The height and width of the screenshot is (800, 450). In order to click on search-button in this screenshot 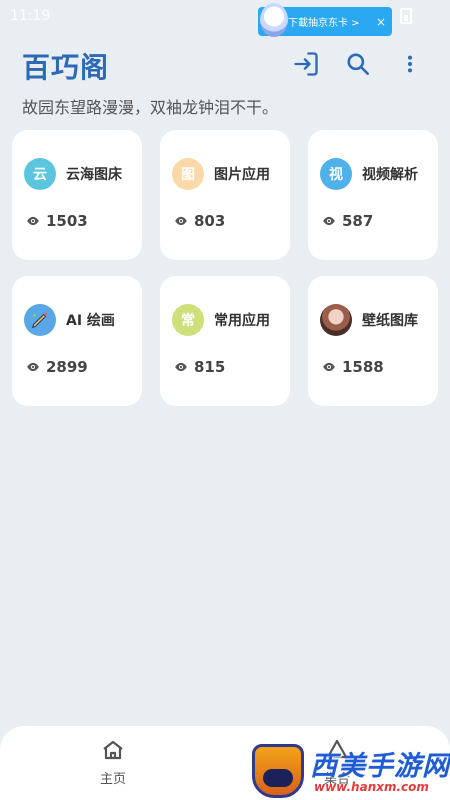, I will do `click(358, 64)`.